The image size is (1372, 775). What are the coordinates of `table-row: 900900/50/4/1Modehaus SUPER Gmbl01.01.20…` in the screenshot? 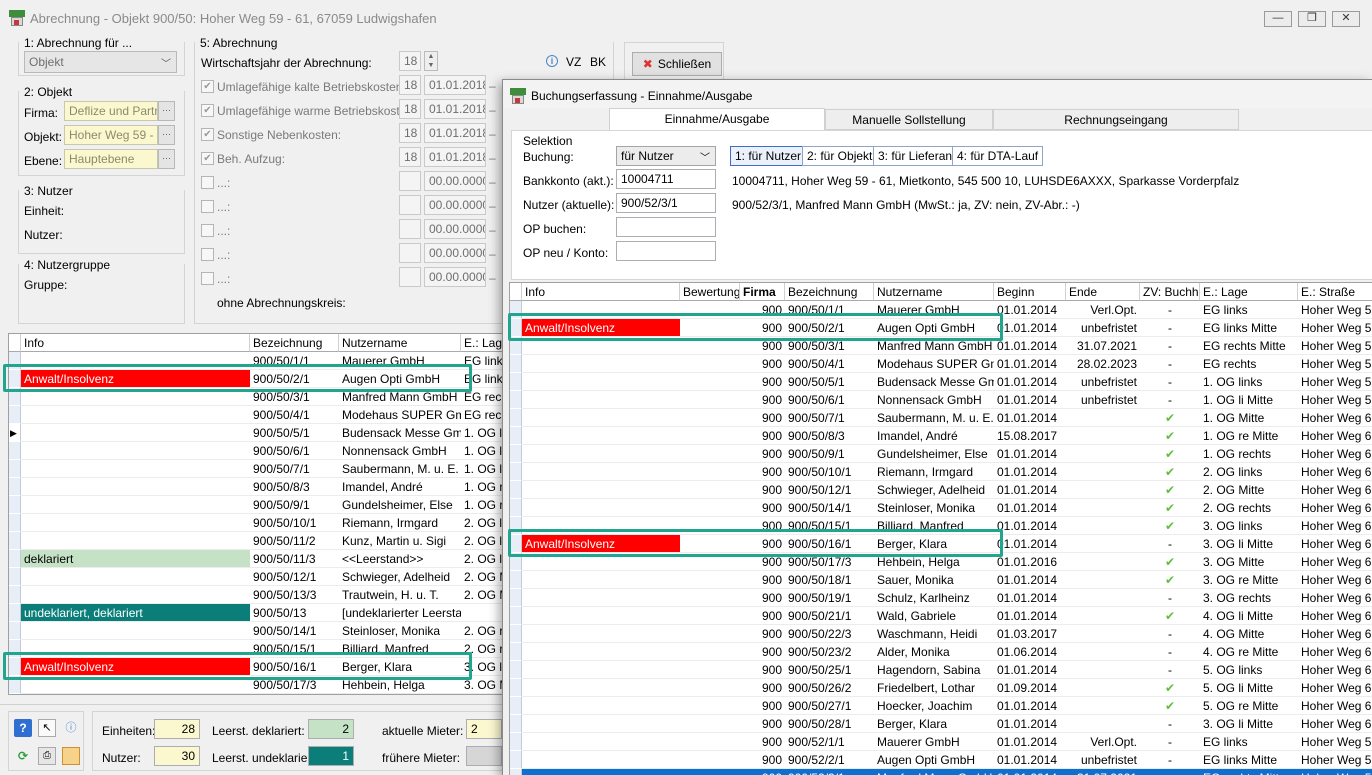 It's located at (941, 364).